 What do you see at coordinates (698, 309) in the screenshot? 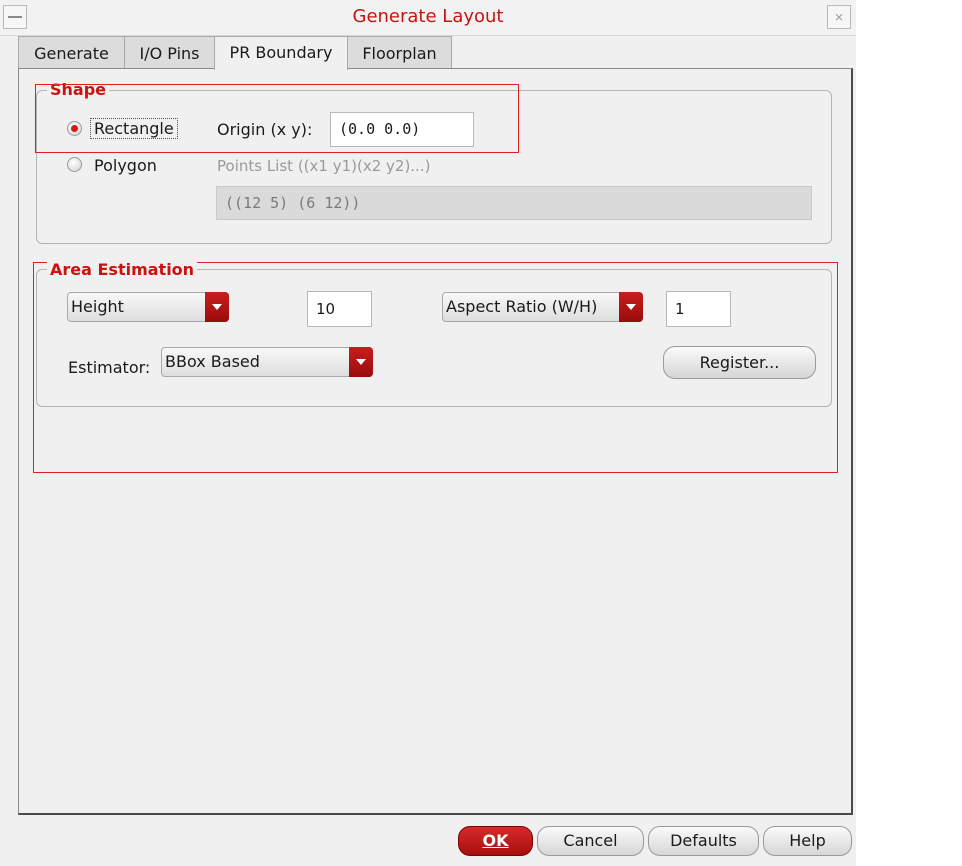
I see `aspect-ratio-input: 1` at bounding box center [698, 309].